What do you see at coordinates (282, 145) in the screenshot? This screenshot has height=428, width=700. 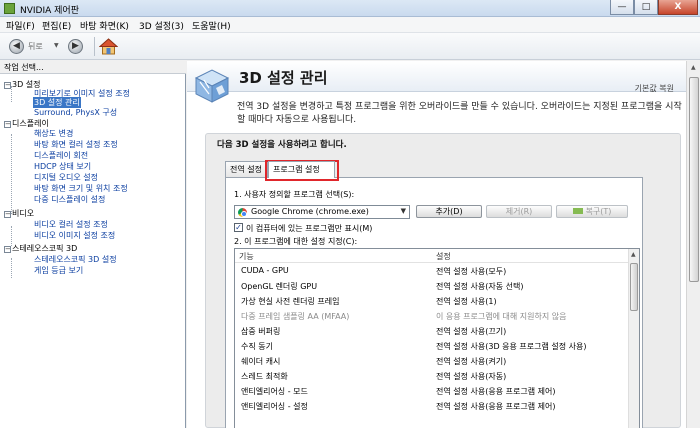 I see `group-heading: 다음 3D 설정을 사용하려고 합니다.` at bounding box center [282, 145].